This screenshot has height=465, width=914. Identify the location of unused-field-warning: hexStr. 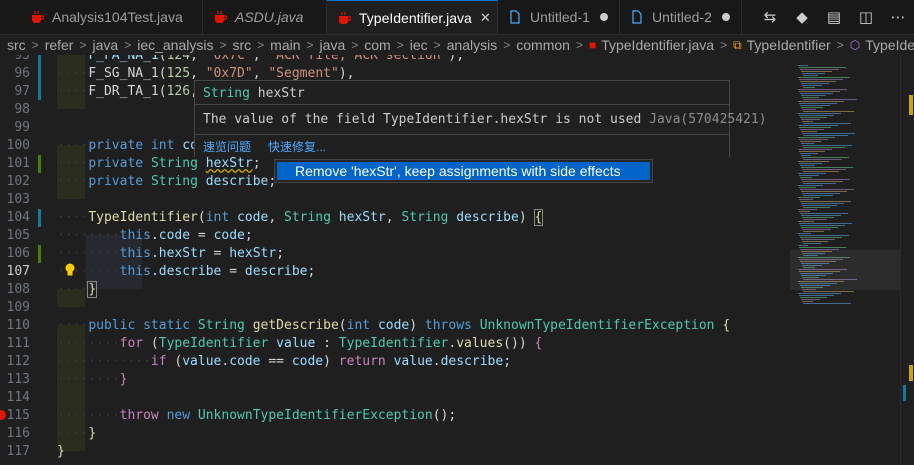
(229, 163).